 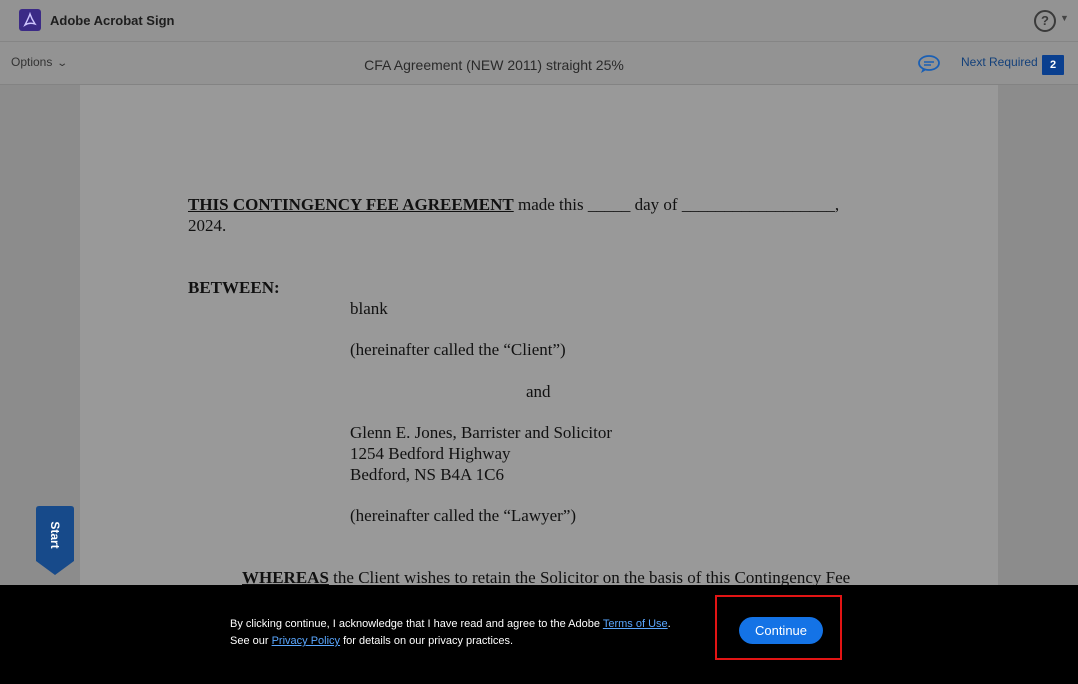 What do you see at coordinates (430, 453) in the screenshot?
I see `lawyer-address-line1: 1254 Bedford Highway` at bounding box center [430, 453].